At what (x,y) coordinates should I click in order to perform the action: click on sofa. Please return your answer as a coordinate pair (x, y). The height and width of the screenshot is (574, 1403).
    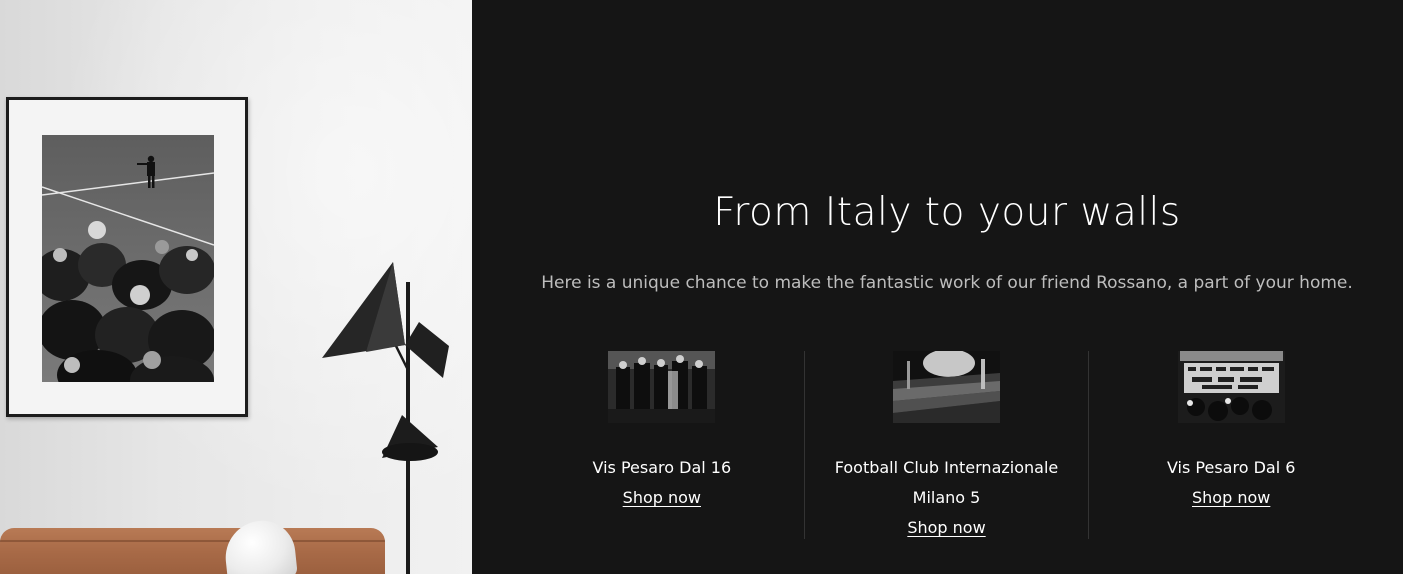
    Looking at the image, I should click on (192, 551).